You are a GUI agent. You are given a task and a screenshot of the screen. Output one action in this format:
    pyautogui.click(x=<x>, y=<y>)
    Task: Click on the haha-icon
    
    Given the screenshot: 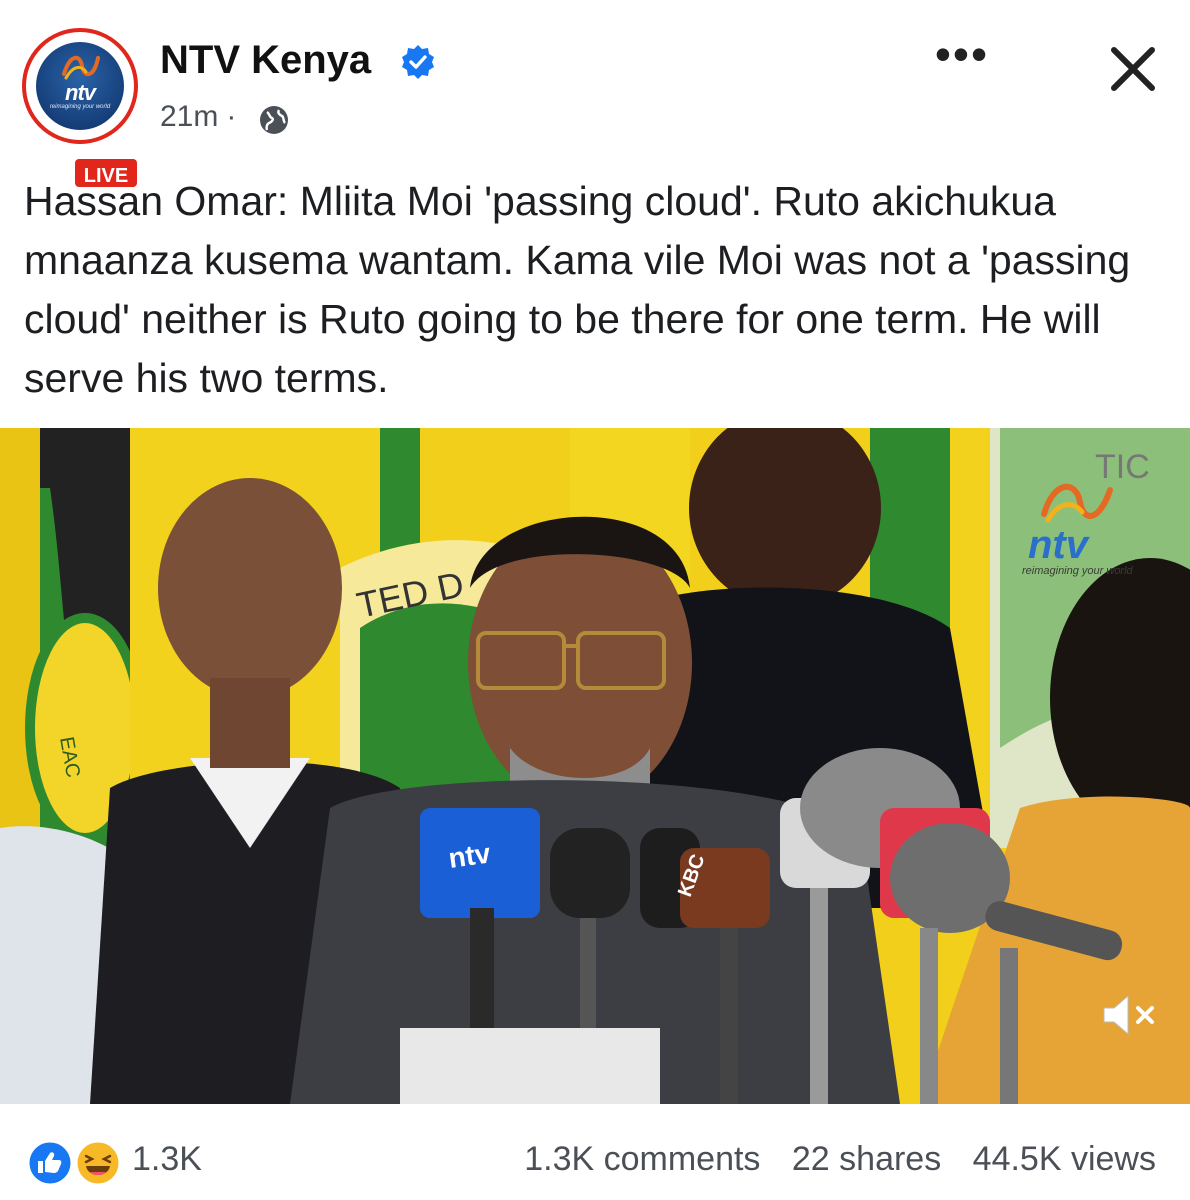 What is the action you would take?
    pyautogui.click(x=98, y=1163)
    